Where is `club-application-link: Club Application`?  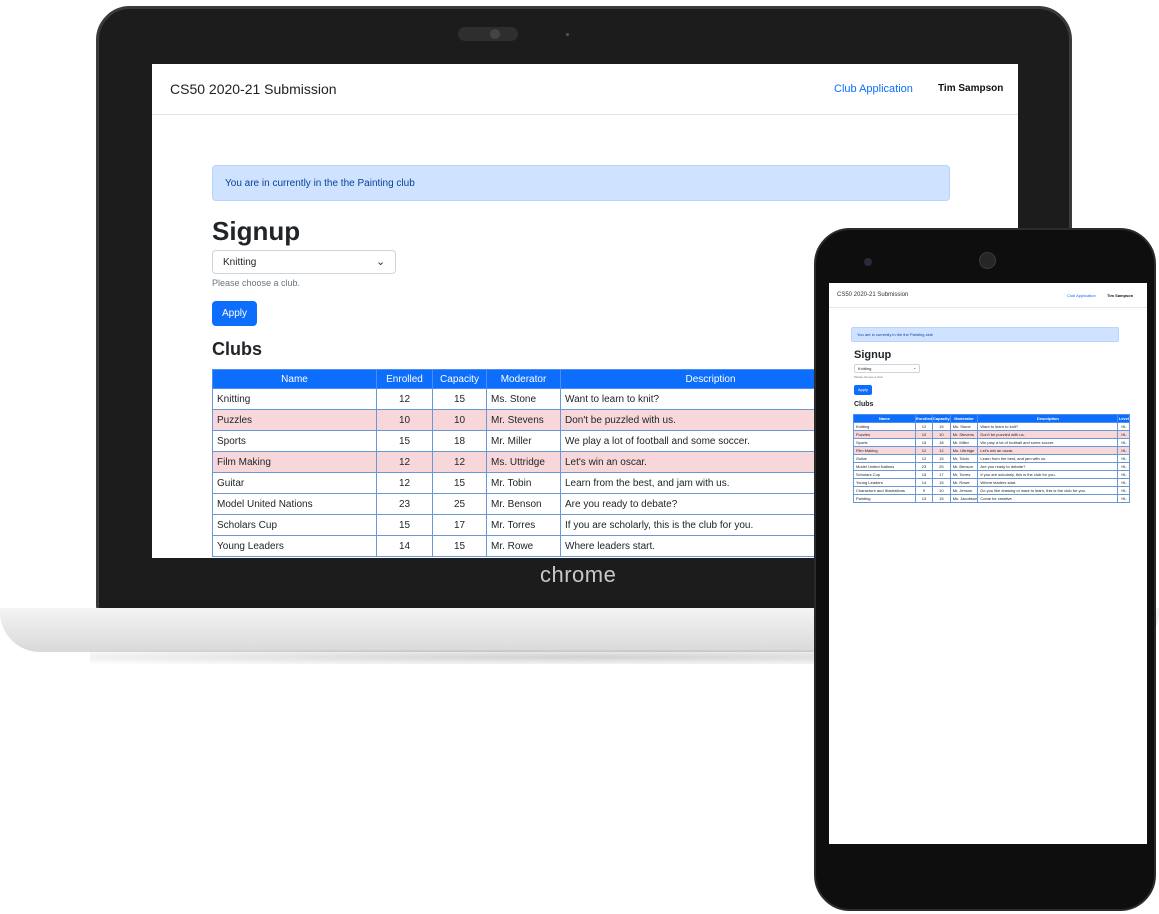
club-application-link: Club Application is located at coordinates (873, 89).